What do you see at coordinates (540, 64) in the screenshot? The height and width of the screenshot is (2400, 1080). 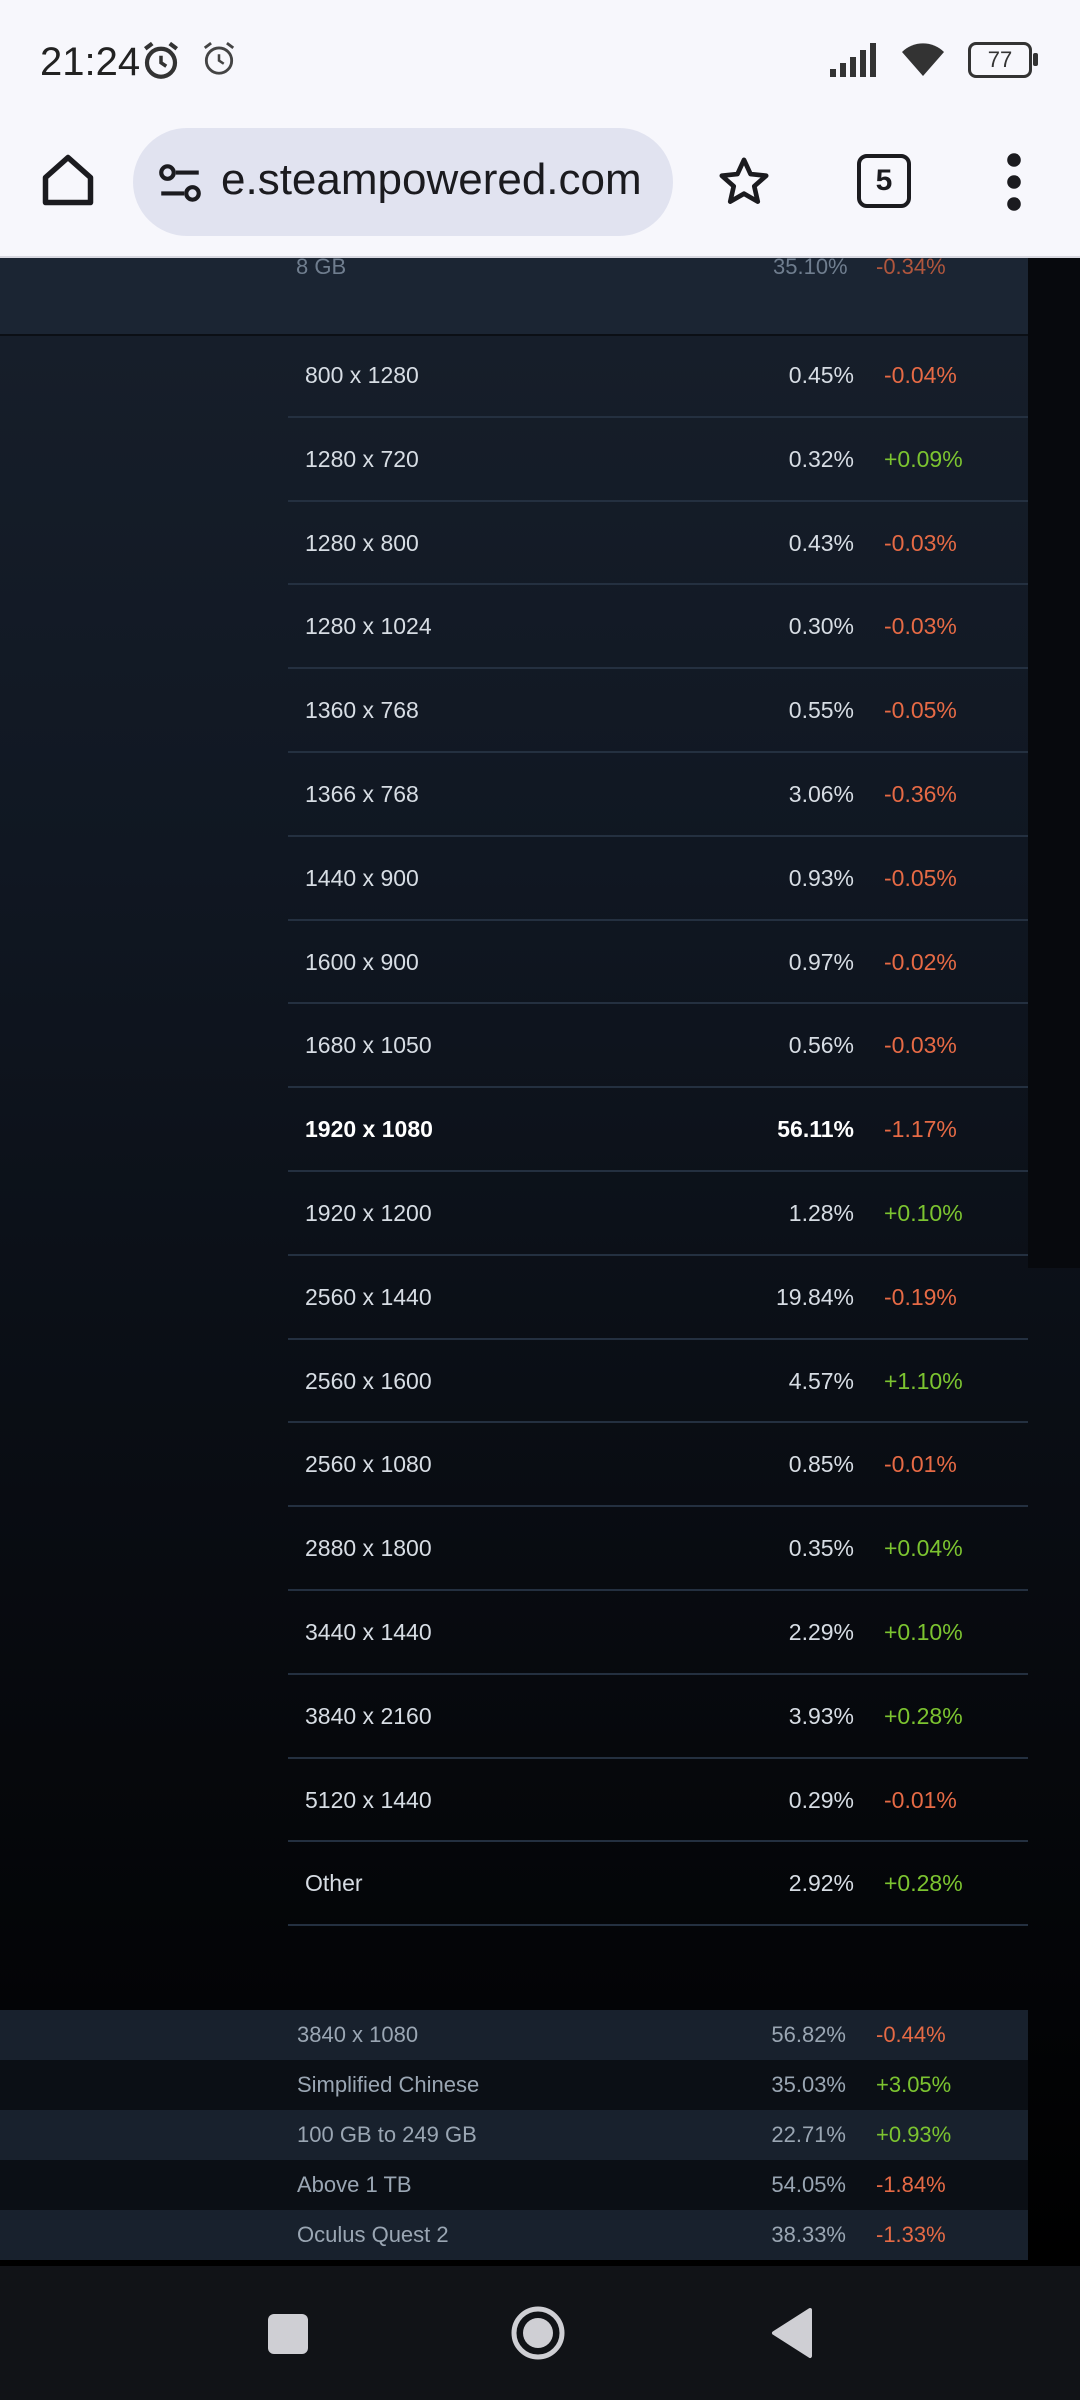 I see `status-bar: 21:24 77` at bounding box center [540, 64].